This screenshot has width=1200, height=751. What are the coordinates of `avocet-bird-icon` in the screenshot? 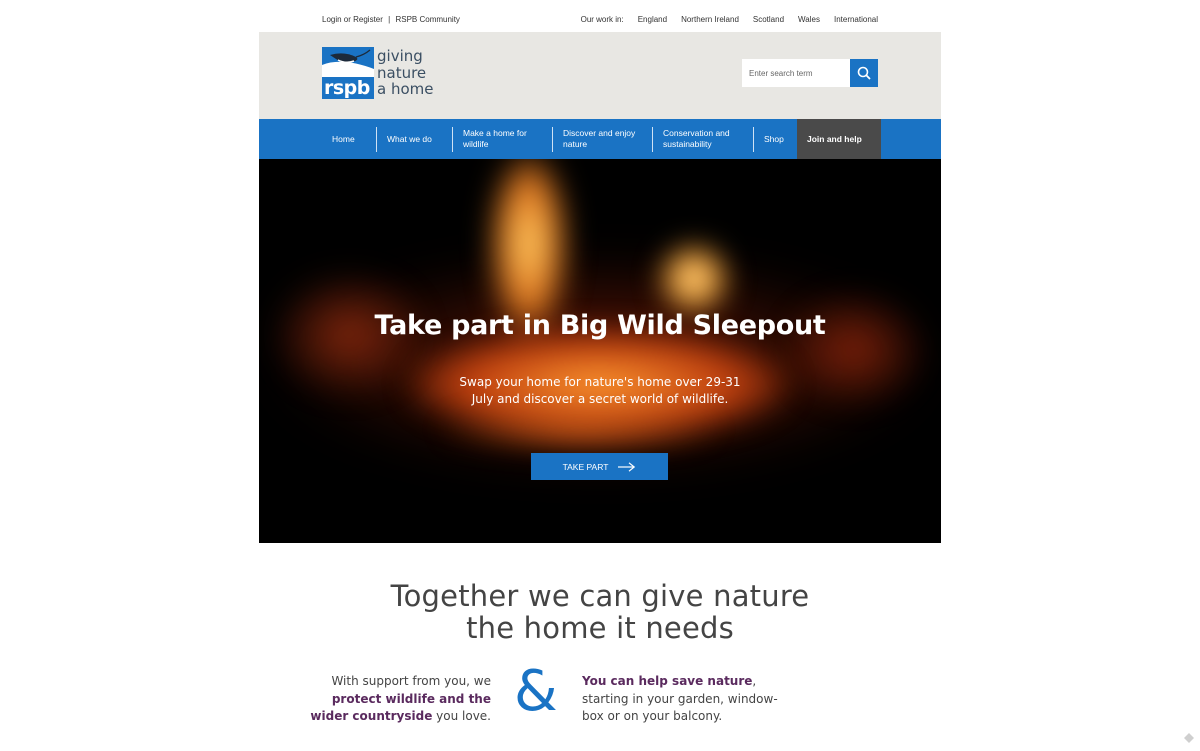 It's located at (348, 63).